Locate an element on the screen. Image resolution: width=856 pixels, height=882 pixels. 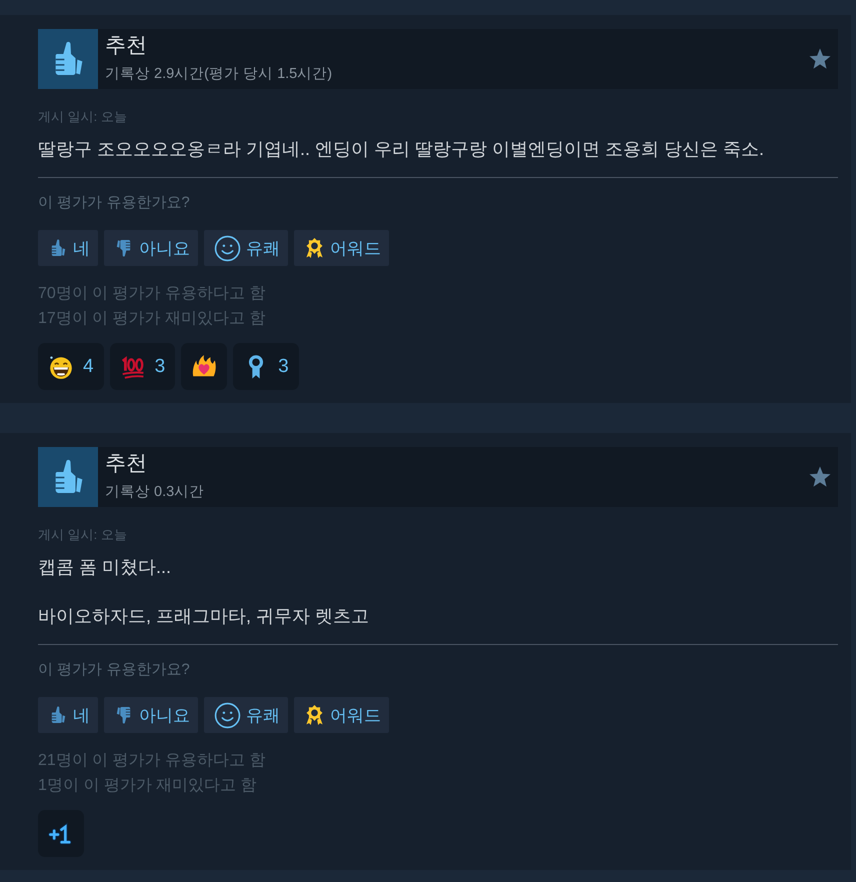
vote-tally-text: 70명이 이 평가가 유용하다고 함 is located at coordinates (152, 294).